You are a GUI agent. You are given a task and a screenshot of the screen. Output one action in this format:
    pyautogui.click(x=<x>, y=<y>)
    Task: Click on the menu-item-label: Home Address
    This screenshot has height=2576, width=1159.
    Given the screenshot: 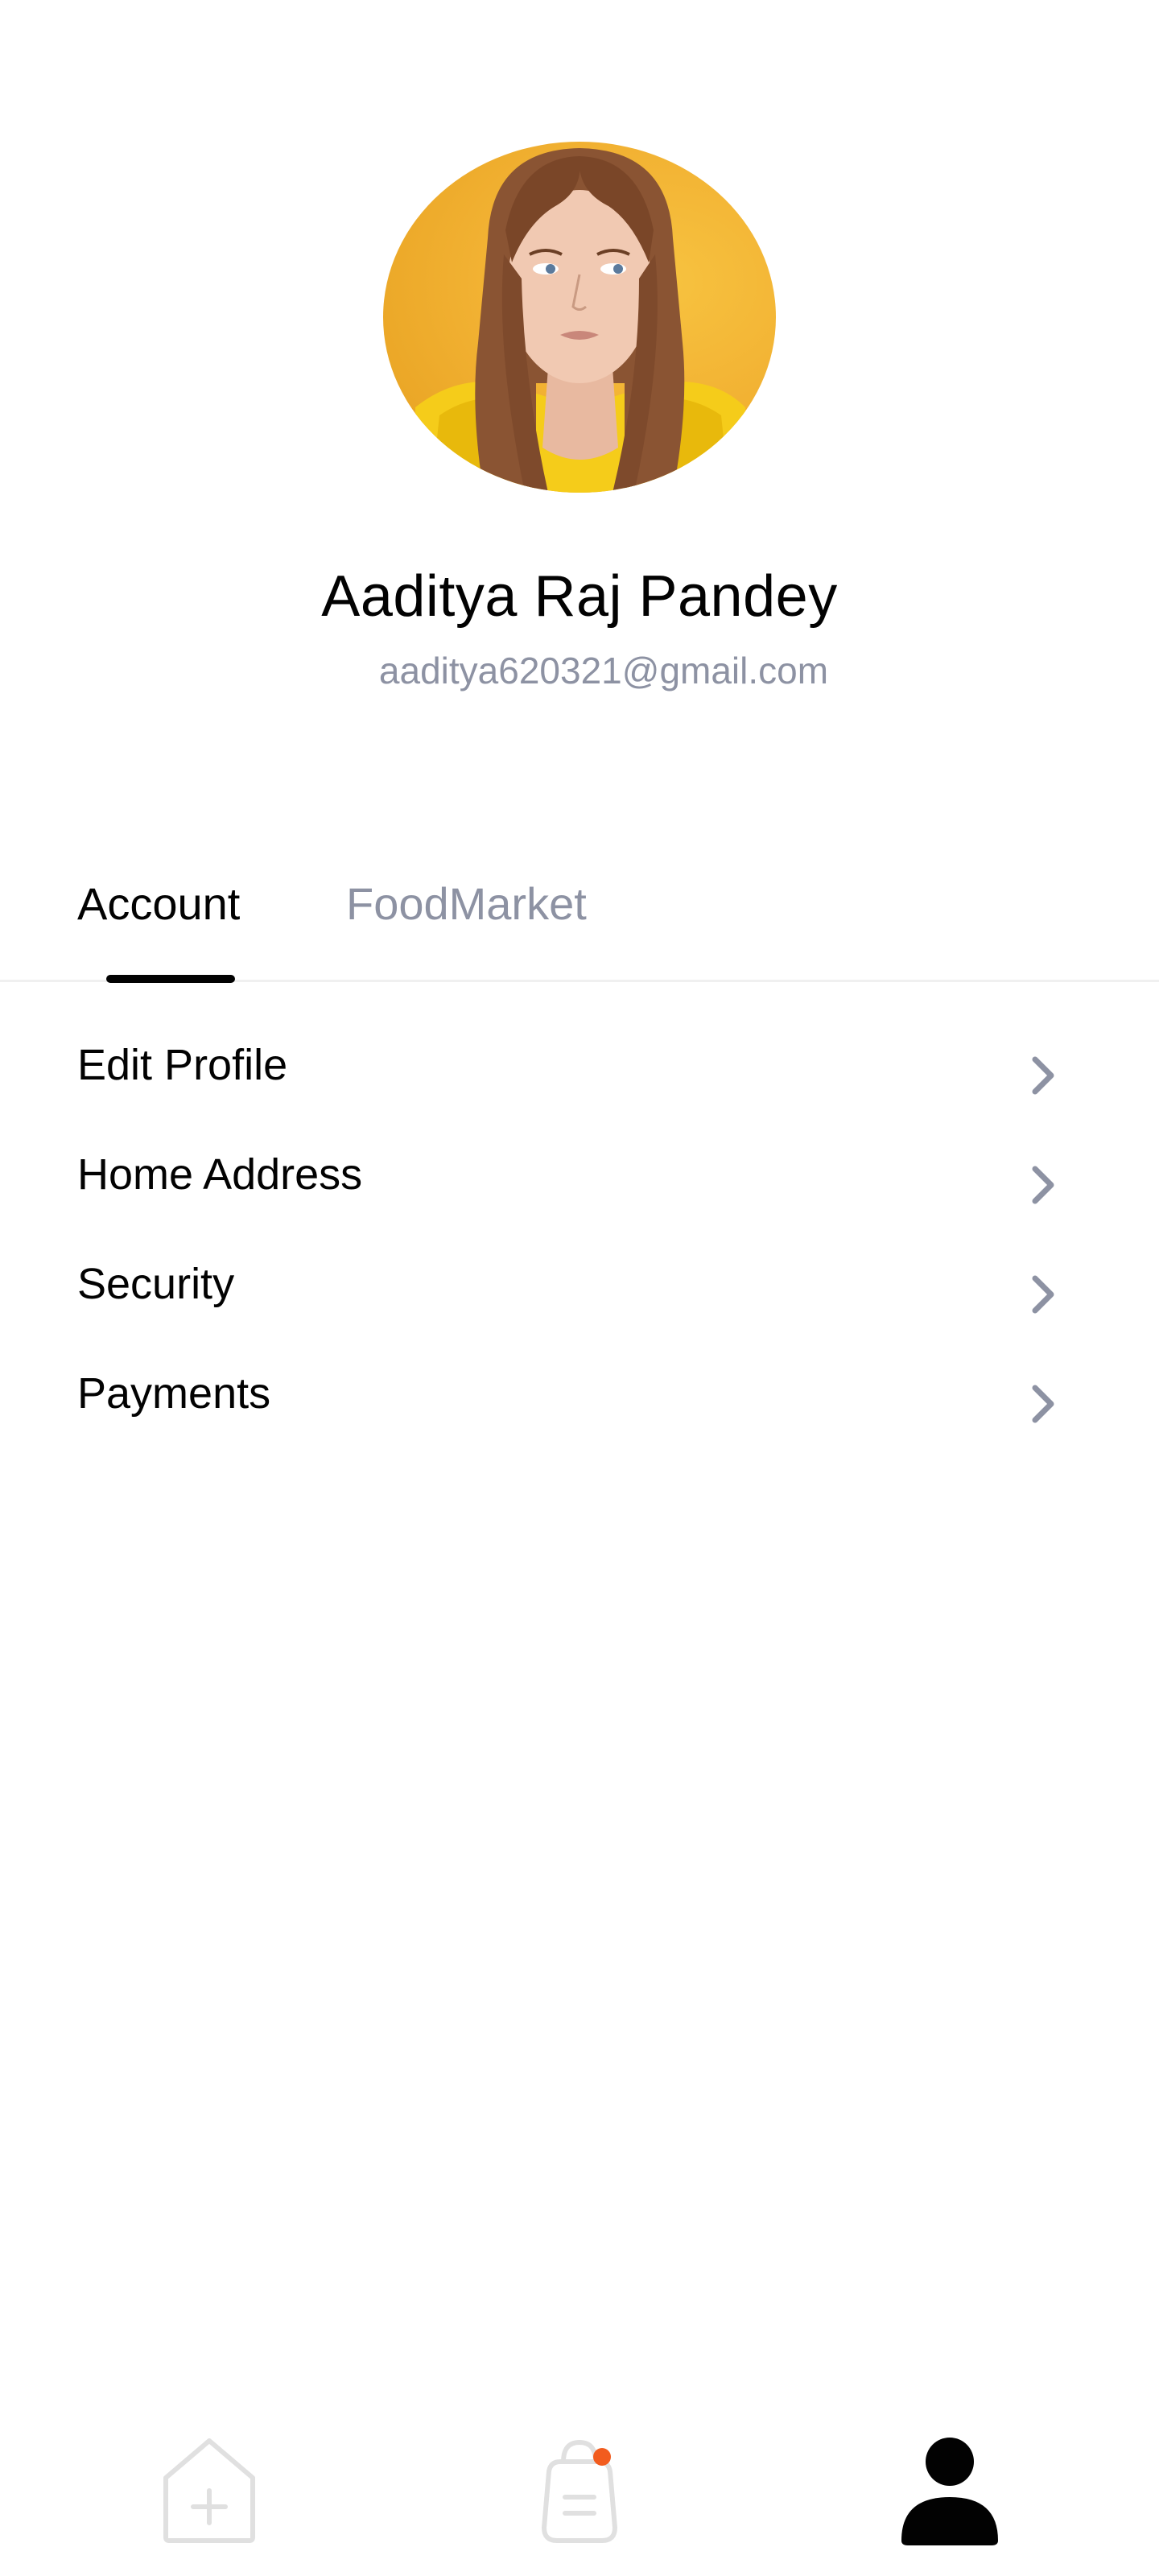 What is the action you would take?
    pyautogui.click(x=220, y=1174)
    